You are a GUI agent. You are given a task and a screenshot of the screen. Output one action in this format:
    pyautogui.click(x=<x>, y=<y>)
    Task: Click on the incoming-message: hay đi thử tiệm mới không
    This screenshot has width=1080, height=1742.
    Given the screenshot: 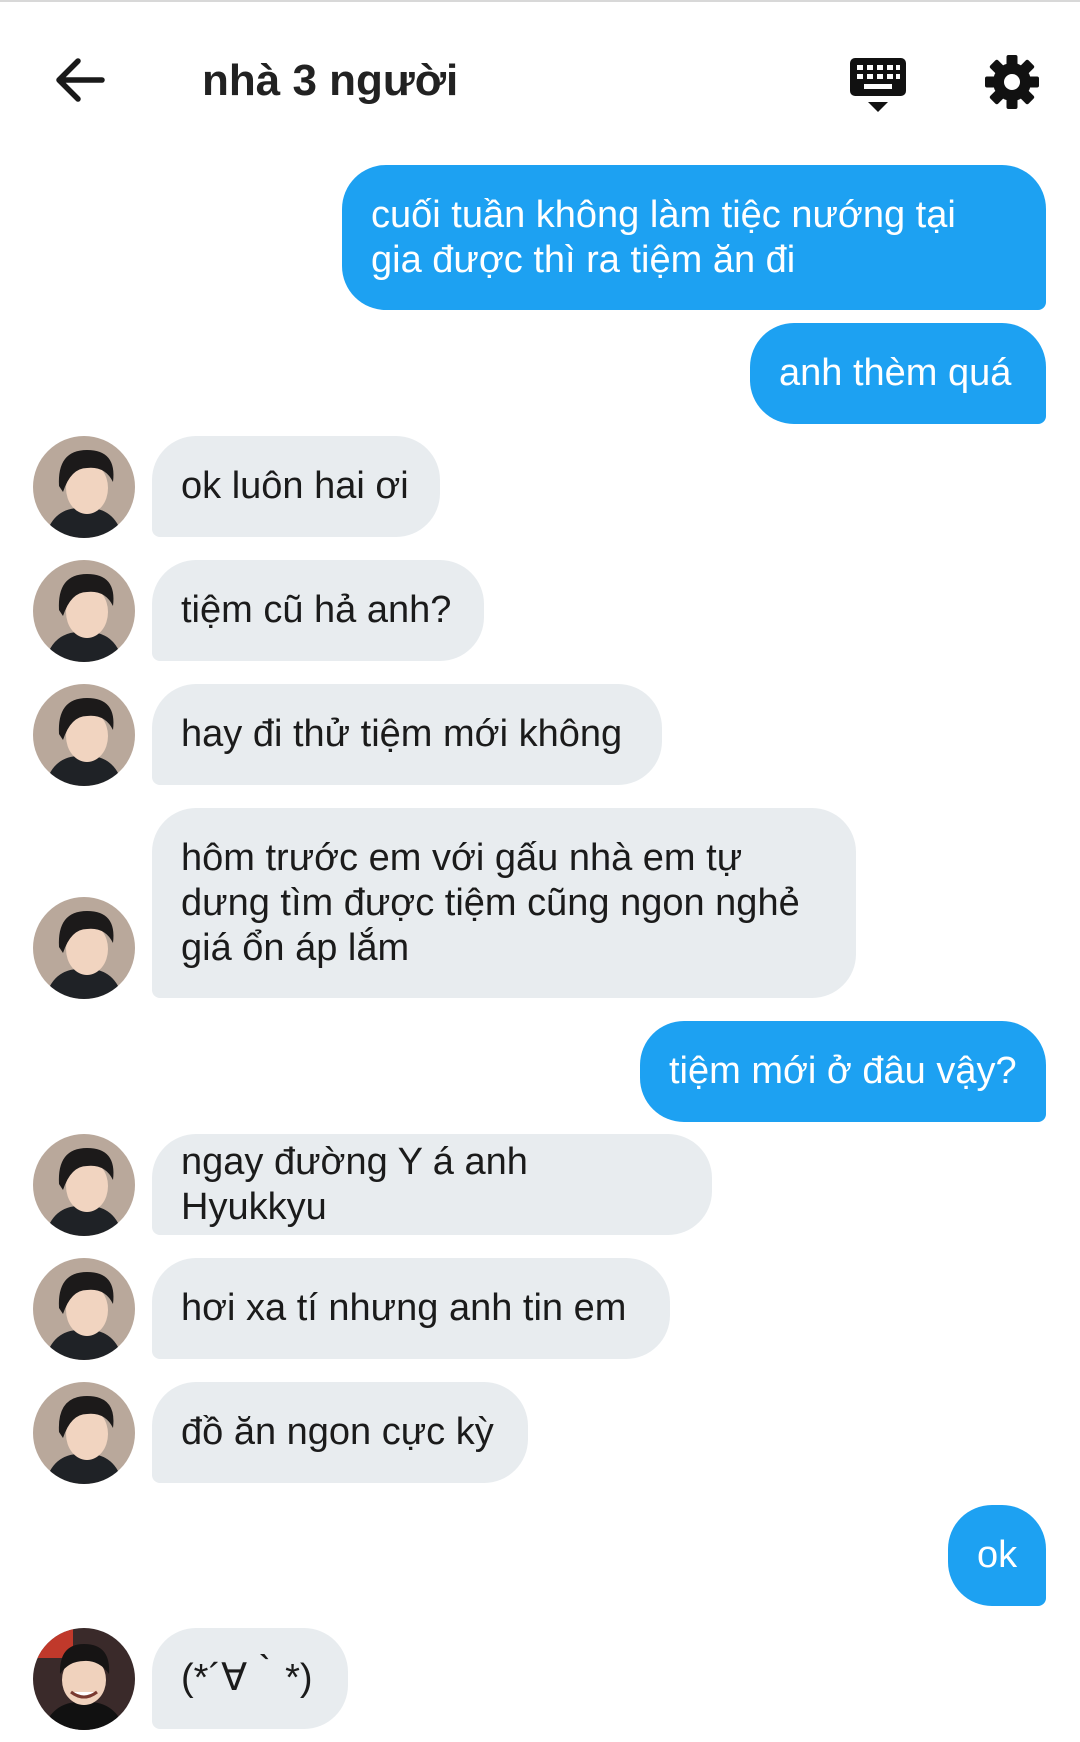 What is the action you would take?
    pyautogui.click(x=407, y=734)
    